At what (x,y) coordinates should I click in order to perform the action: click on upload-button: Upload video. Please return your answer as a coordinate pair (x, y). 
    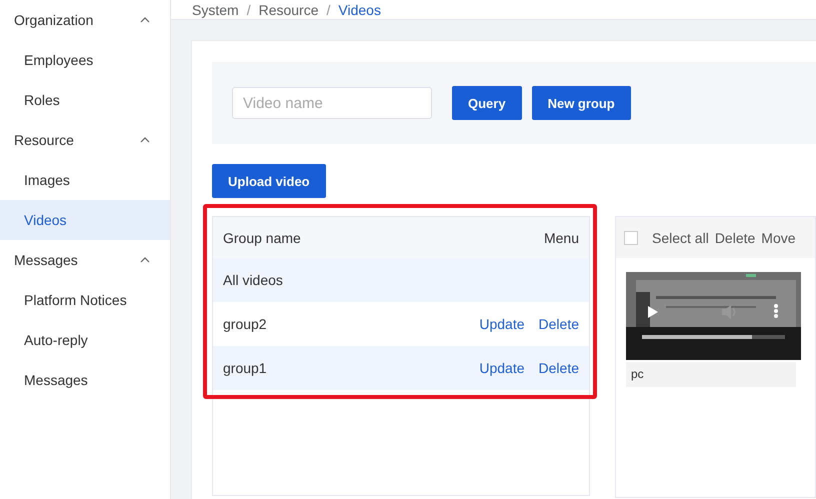
    Looking at the image, I should click on (269, 181).